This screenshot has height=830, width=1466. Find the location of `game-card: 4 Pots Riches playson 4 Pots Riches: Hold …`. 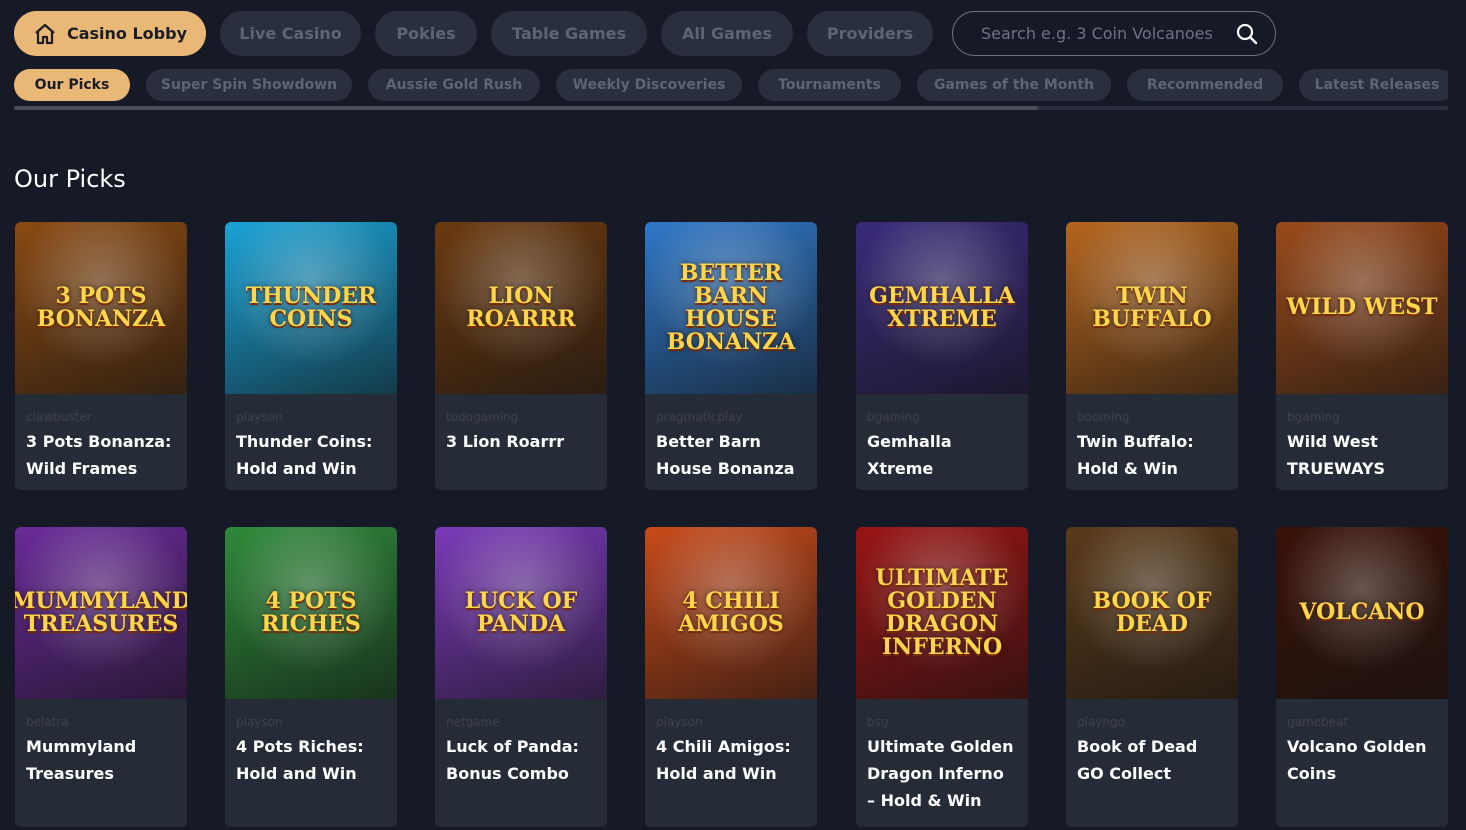

game-card: 4 Pots Riches playson 4 Pots Riches: Hold … is located at coordinates (311, 677).